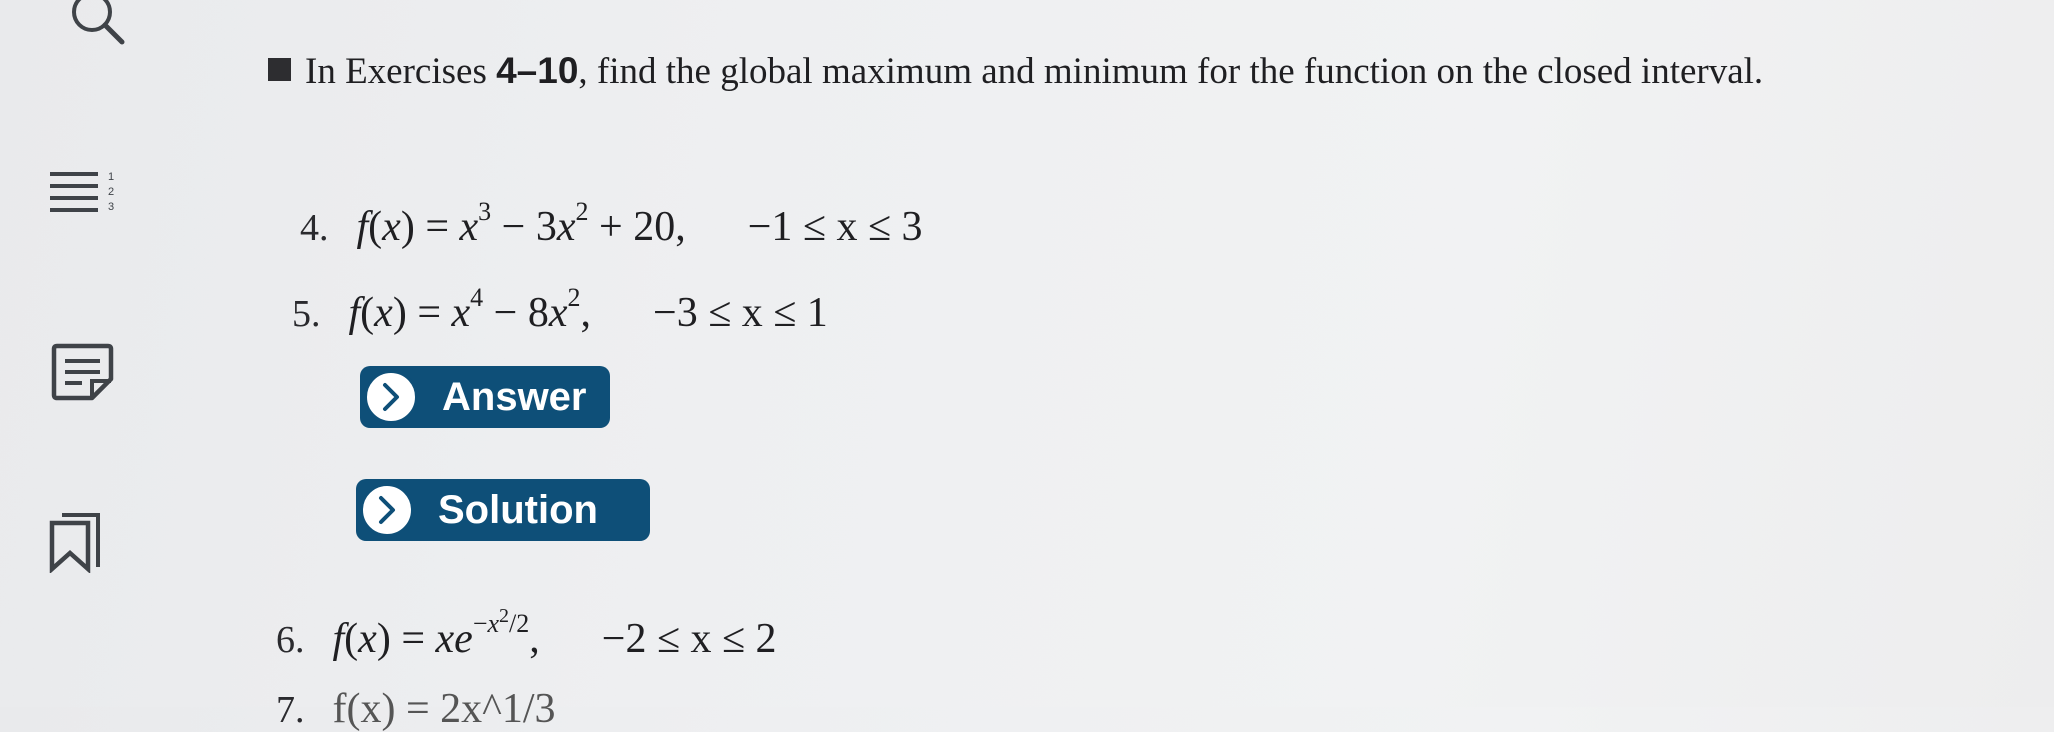  I want to click on exercise-interval: −3 ≤ x ≤ 1, so click(740, 313).